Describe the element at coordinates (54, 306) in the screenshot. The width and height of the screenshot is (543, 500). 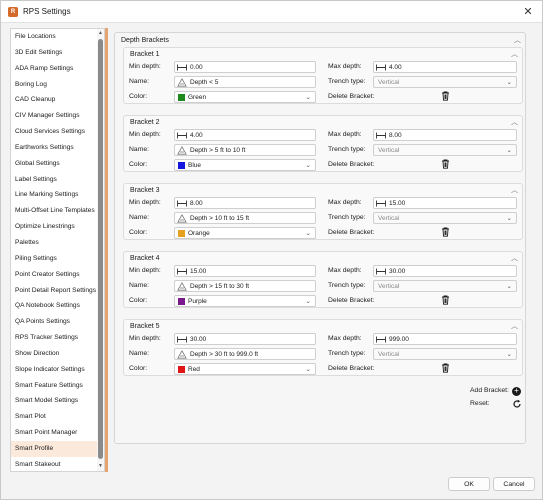
I see `sidebar-item-qa-notebook-settings: QA Notebook Settings` at that location.